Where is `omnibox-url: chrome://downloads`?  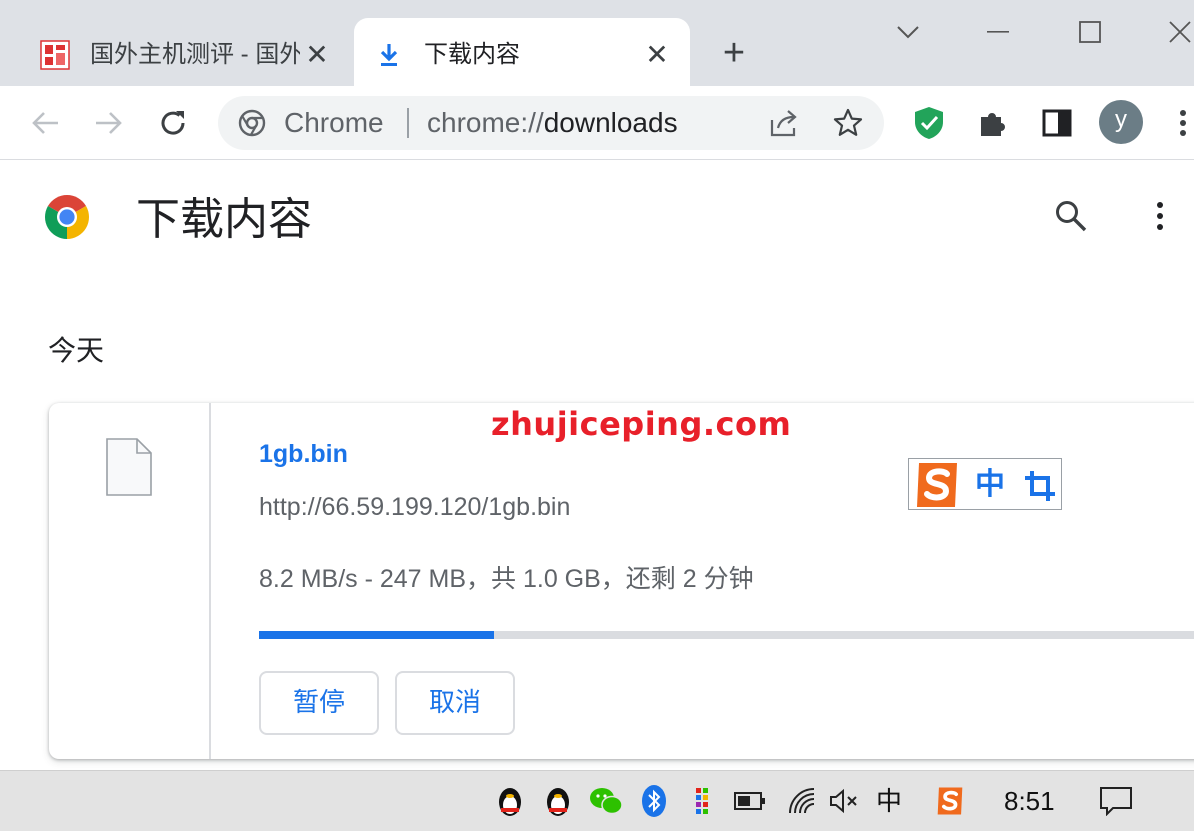 omnibox-url: chrome://downloads is located at coordinates (552, 123).